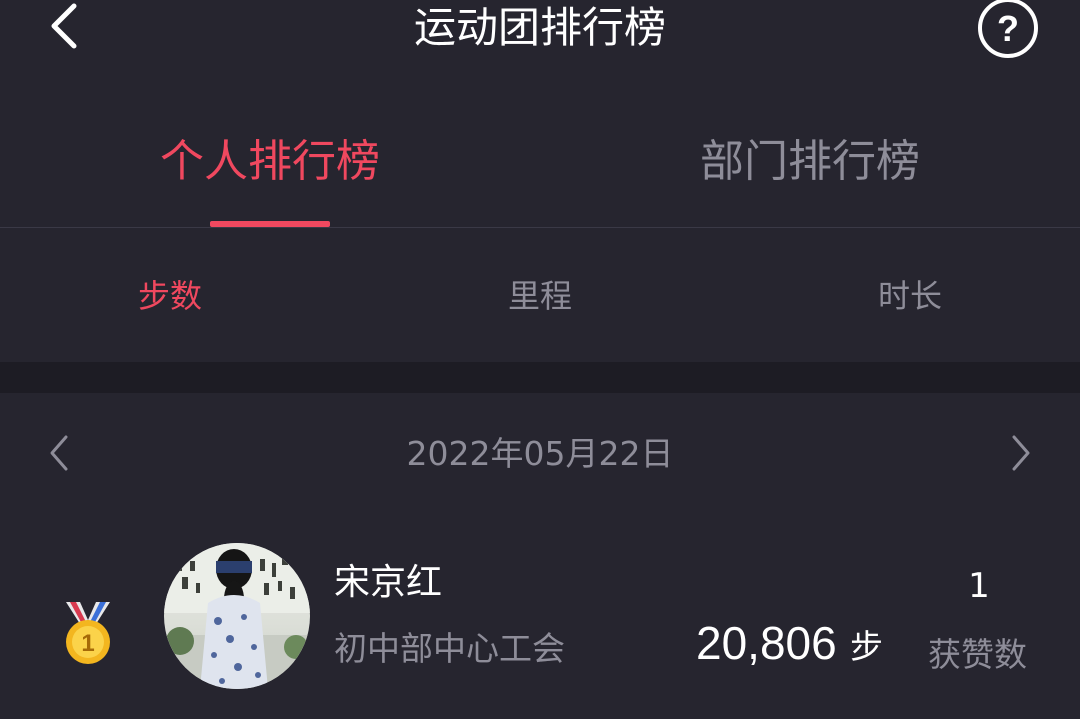 Image resolution: width=1080 pixels, height=719 pixels. Describe the element at coordinates (237, 616) in the screenshot. I see `avatar` at that location.